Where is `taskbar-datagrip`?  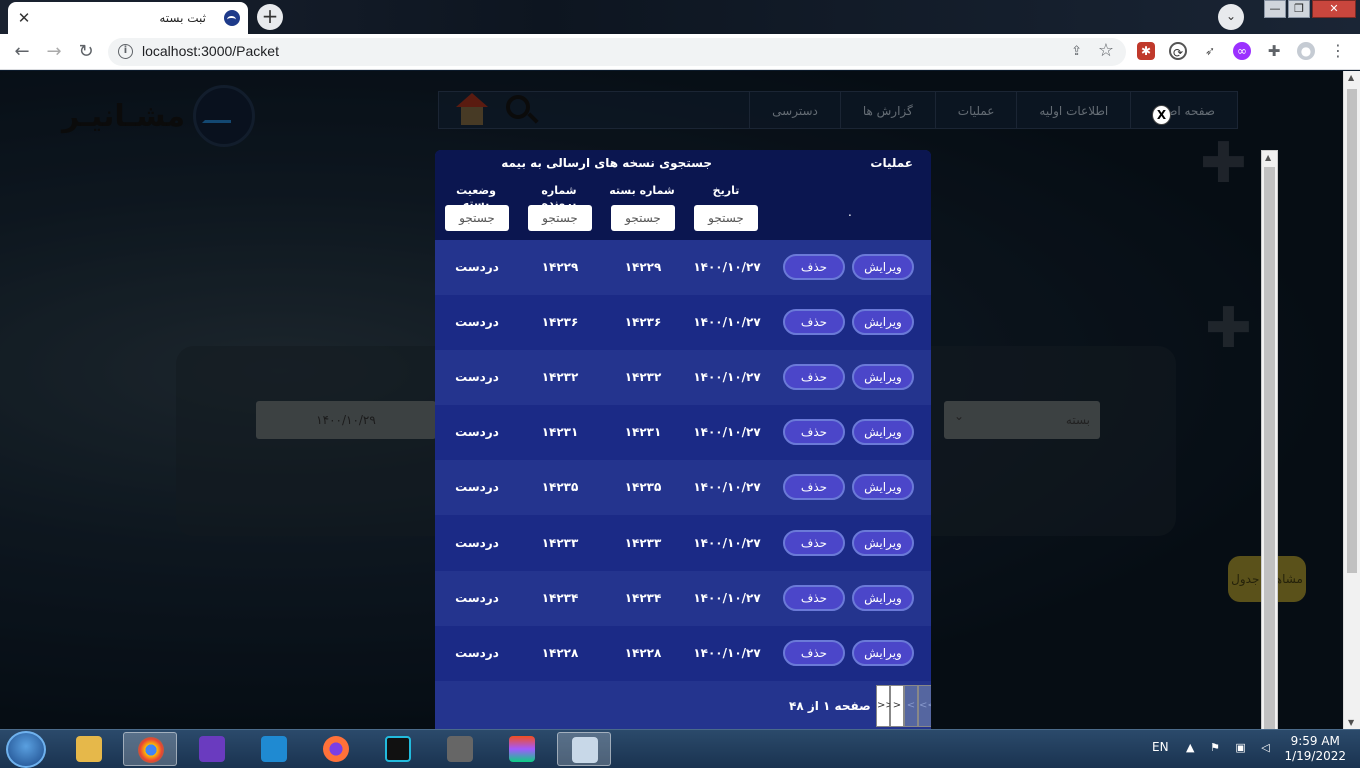 taskbar-datagrip is located at coordinates (398, 749).